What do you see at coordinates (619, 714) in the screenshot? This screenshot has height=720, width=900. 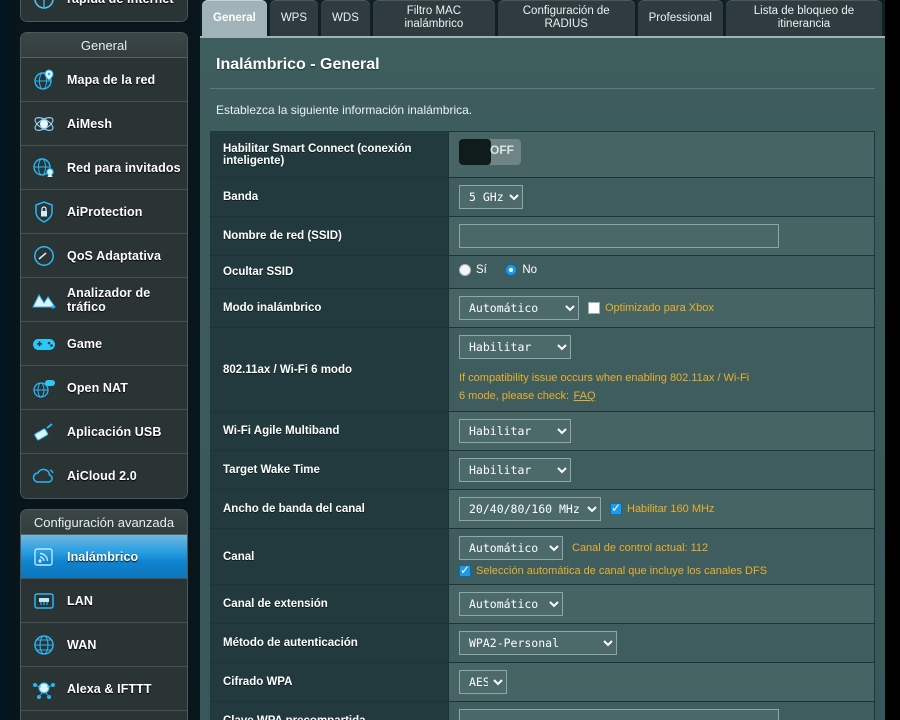 I see `wpa-key-input` at bounding box center [619, 714].